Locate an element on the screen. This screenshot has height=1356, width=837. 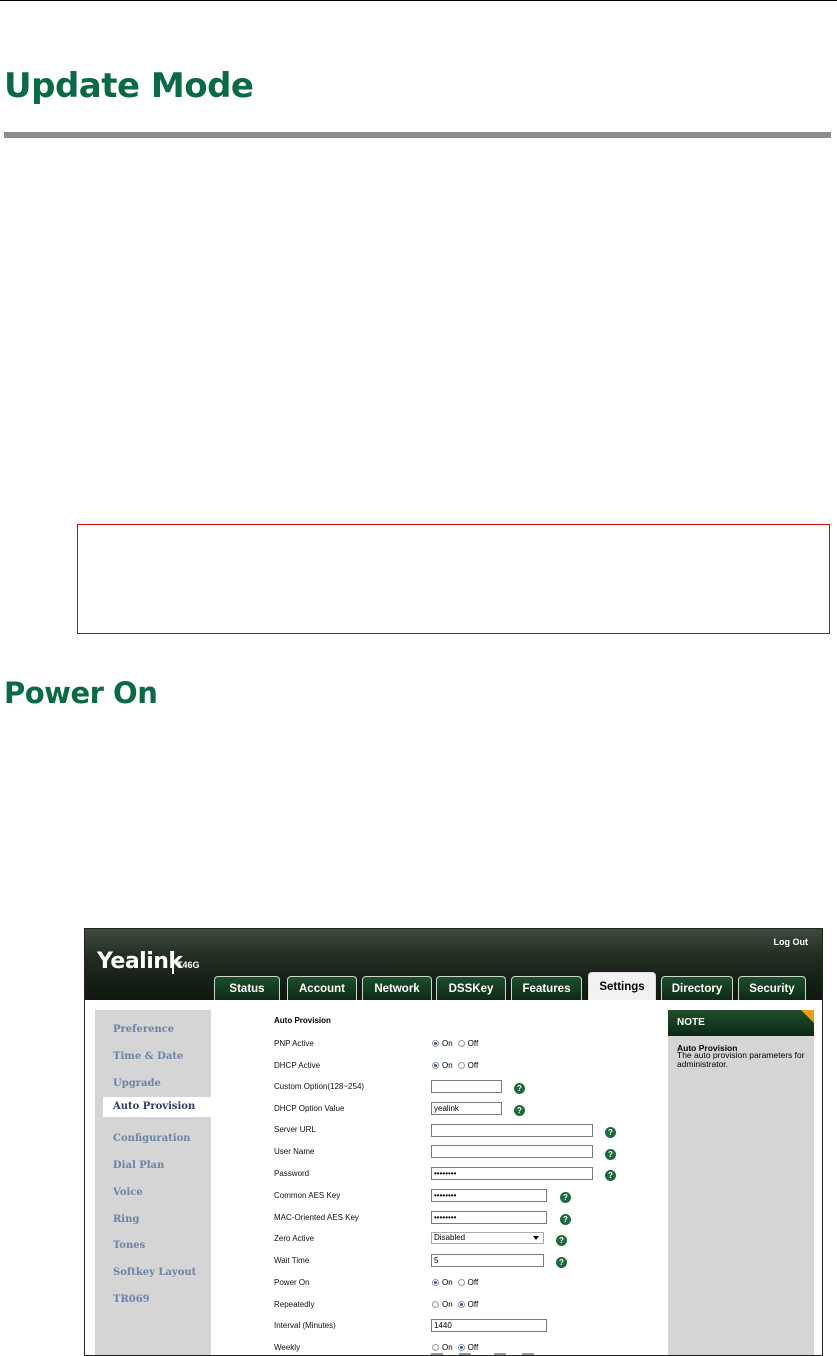
dhcp-on-radio is located at coordinates (435, 1065).